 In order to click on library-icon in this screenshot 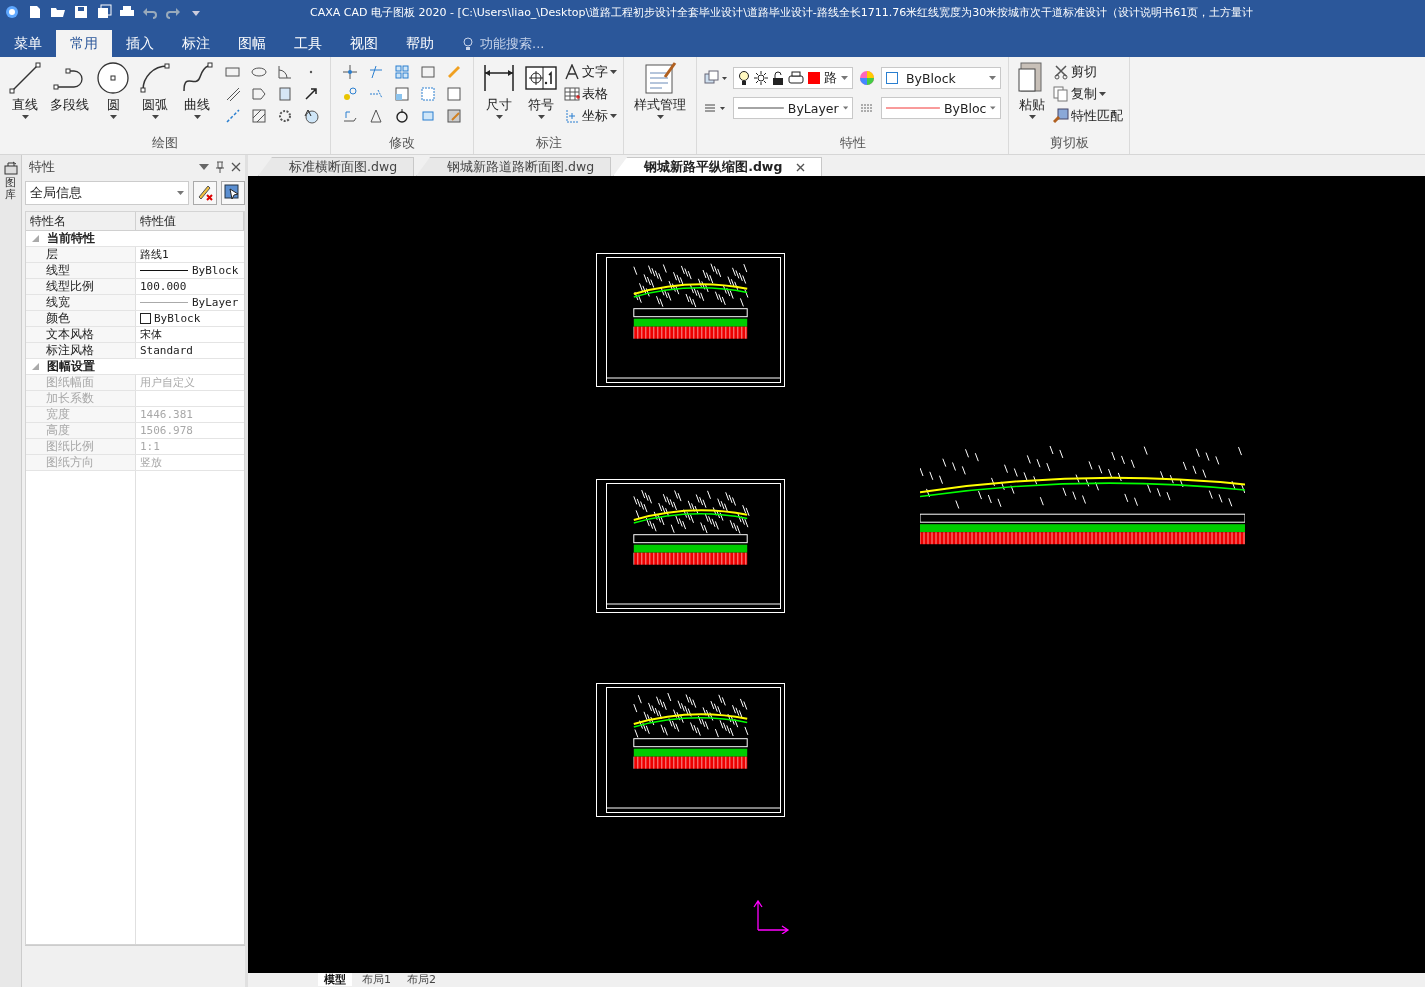, I will do `click(10, 168)`.